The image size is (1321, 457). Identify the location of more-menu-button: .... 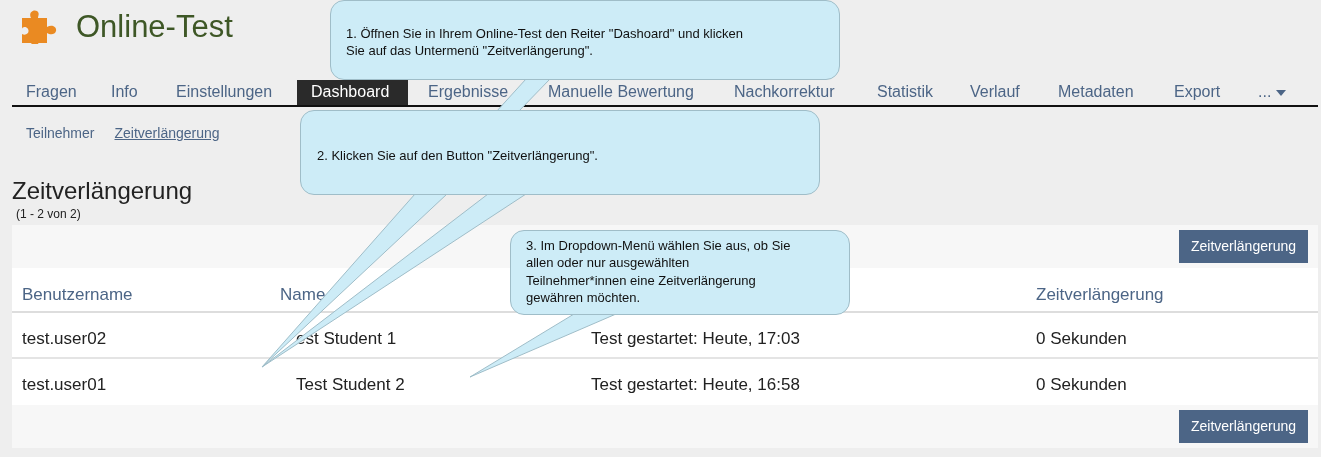
(1265, 92).